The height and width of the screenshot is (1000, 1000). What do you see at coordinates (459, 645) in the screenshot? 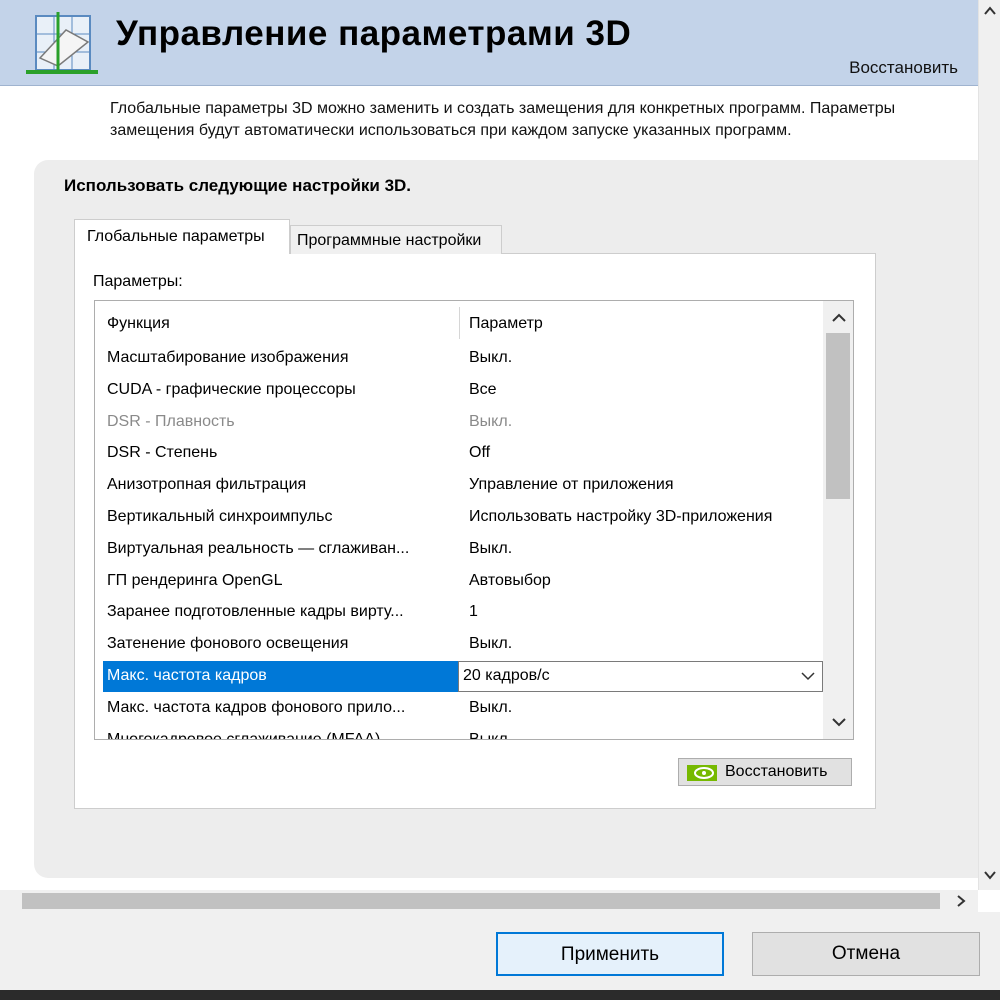
I see `table-row: Затенение фонового освещения Выкл.` at bounding box center [459, 645].